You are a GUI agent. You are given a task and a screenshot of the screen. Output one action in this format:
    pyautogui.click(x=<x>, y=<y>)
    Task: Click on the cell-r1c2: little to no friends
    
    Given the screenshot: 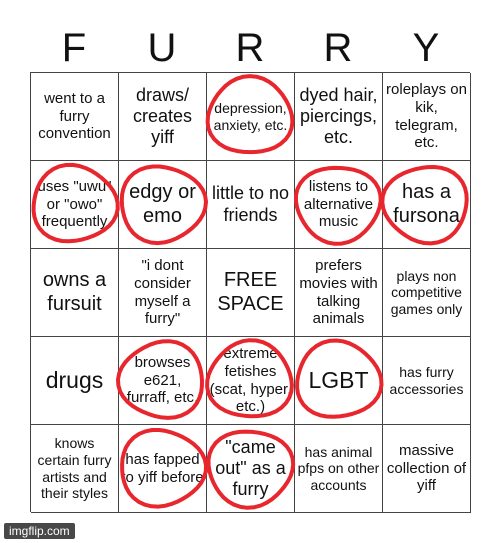 What is the action you would take?
    pyautogui.click(x=251, y=205)
    